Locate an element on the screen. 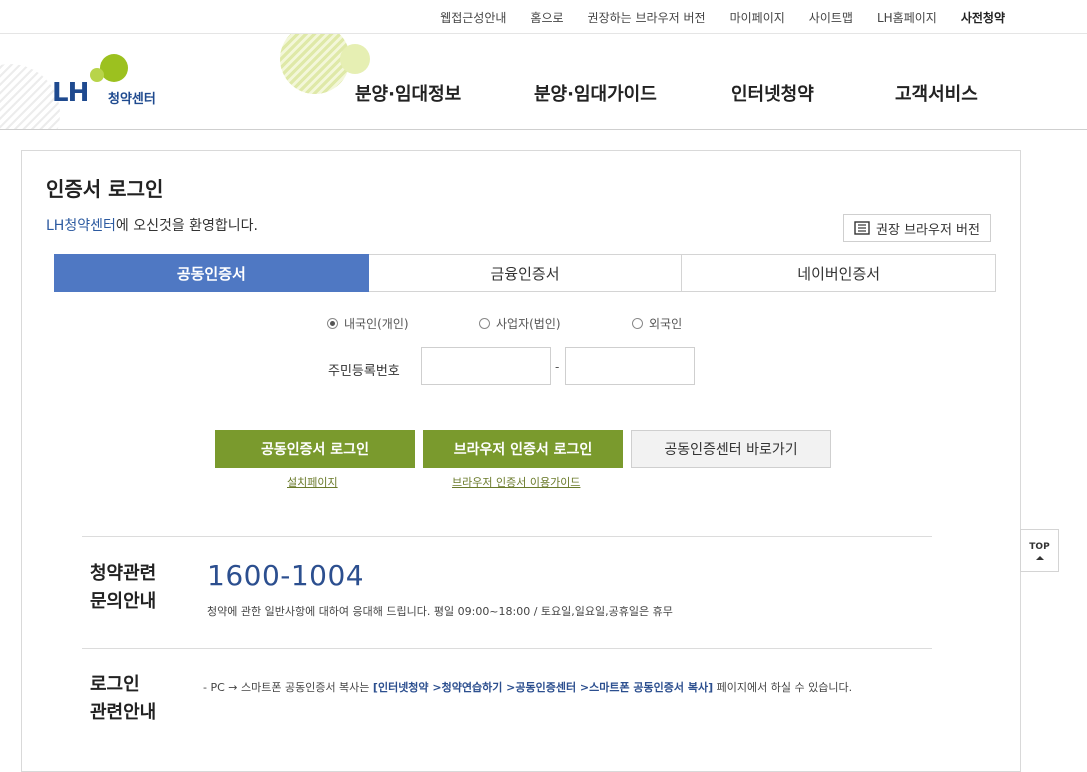 This screenshot has width=1087, height=772. nav-sale-rent-info: 분양·임대정보 is located at coordinates (408, 93).